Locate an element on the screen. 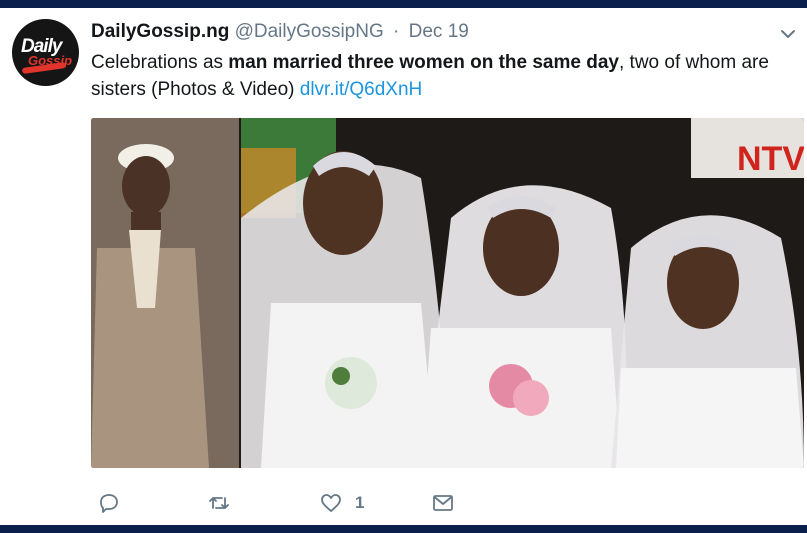  tweet-text-start: Celebrations as is located at coordinates (160, 62).